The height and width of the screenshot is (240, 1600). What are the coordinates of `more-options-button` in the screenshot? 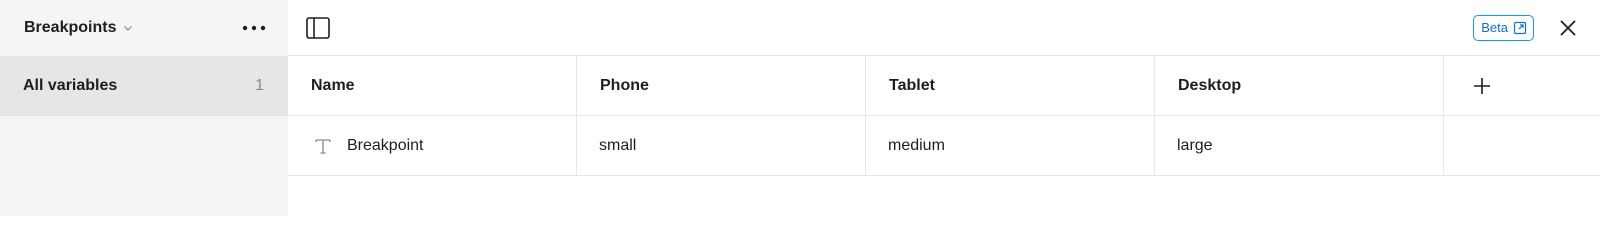 It's located at (254, 28).